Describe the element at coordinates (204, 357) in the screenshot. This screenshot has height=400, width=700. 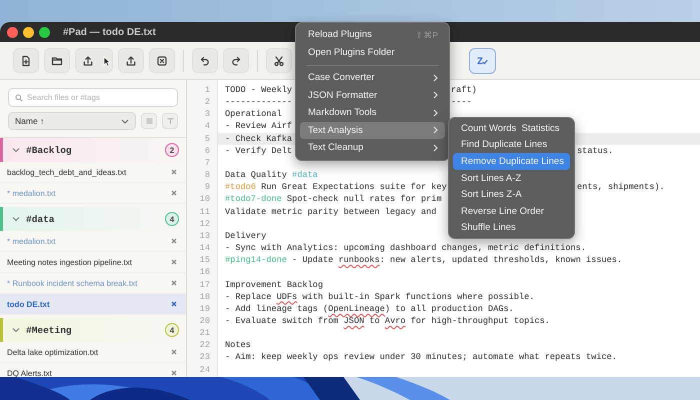
I see `line-number: 23` at that location.